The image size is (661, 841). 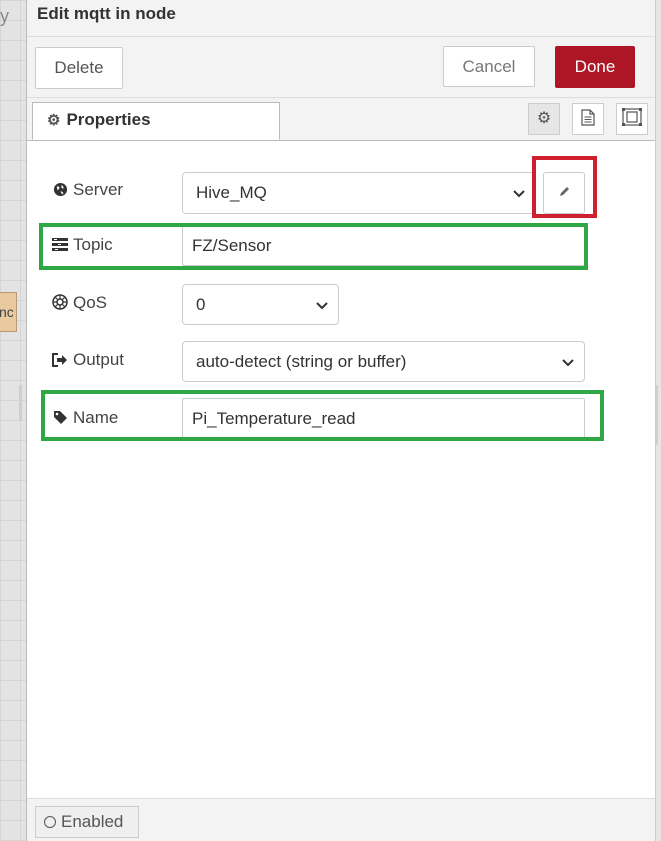 What do you see at coordinates (98, 189) in the screenshot?
I see `server-label-text: Server` at bounding box center [98, 189].